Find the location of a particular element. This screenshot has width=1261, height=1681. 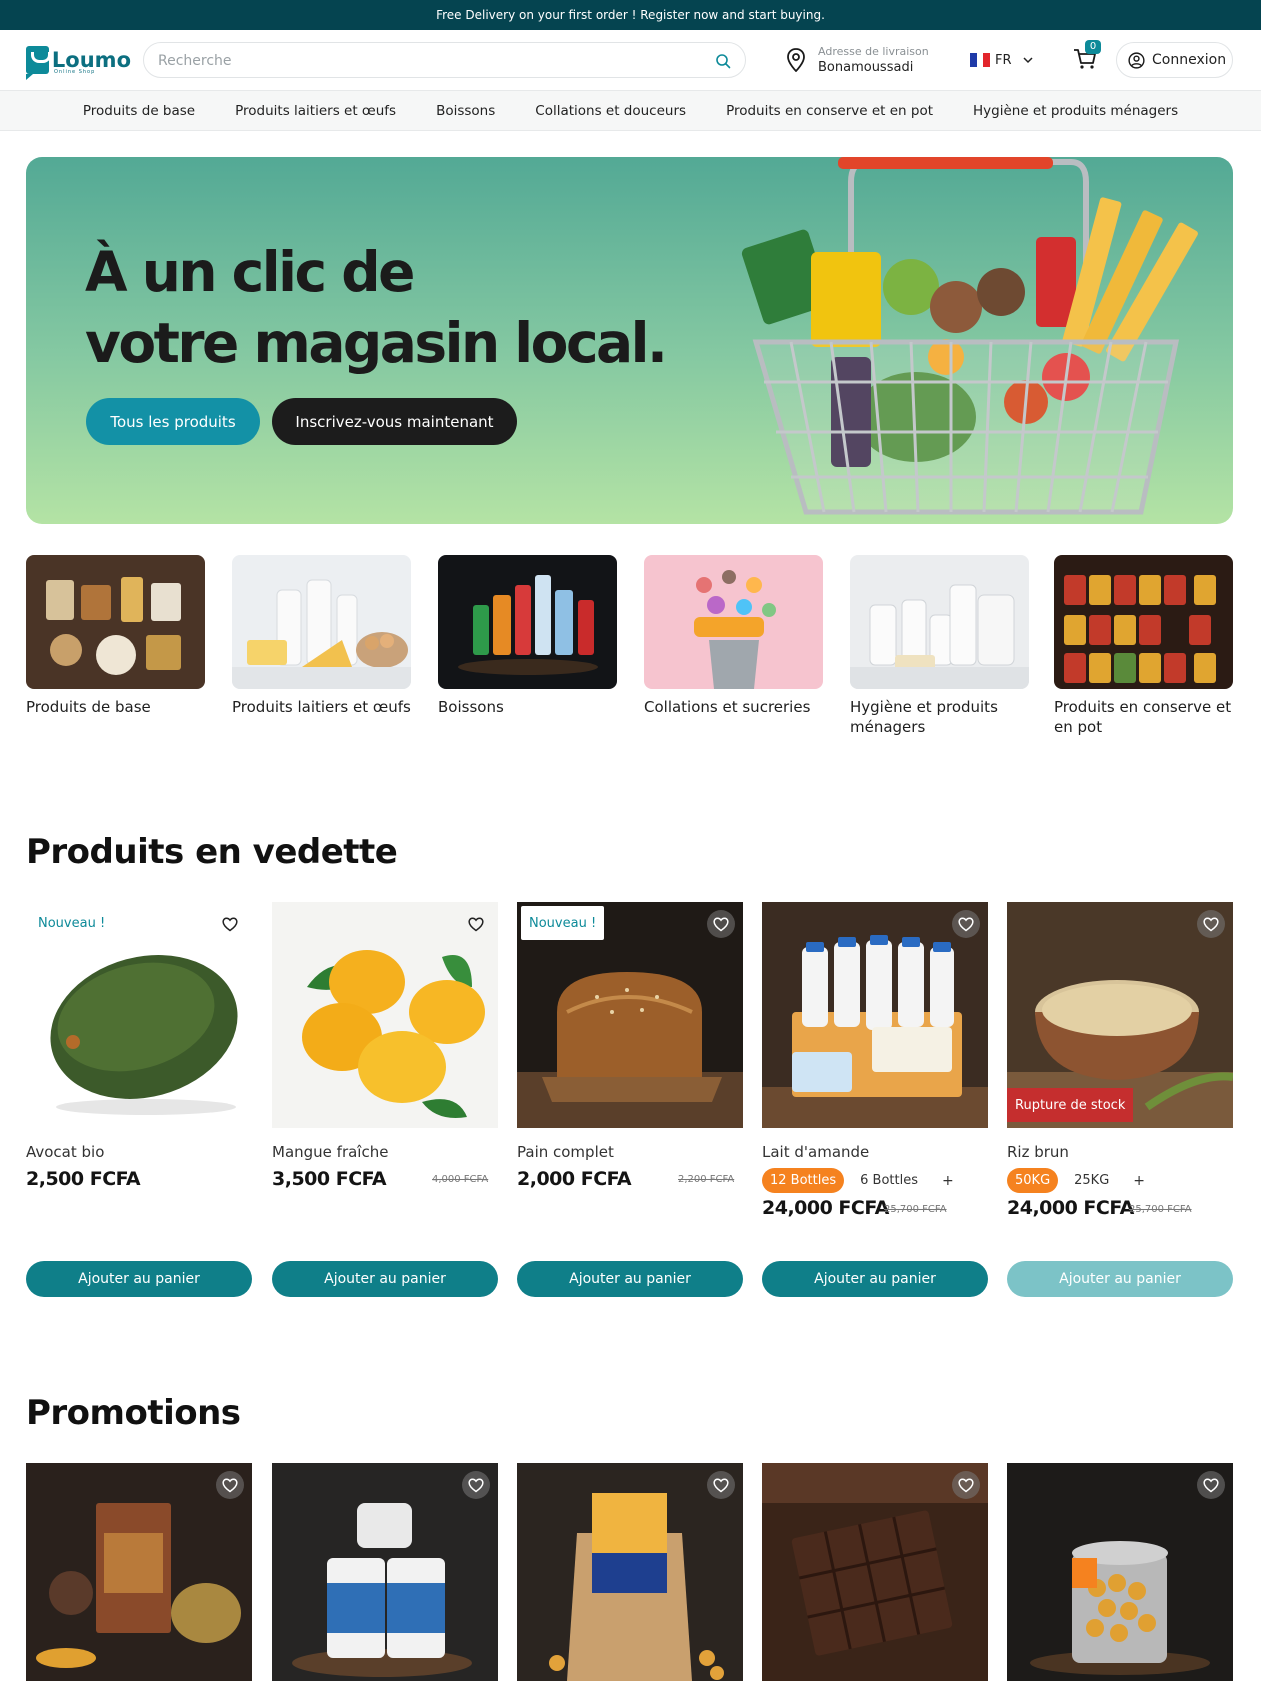

category-label: Hygiène et produits ménagers is located at coordinates (924, 717).